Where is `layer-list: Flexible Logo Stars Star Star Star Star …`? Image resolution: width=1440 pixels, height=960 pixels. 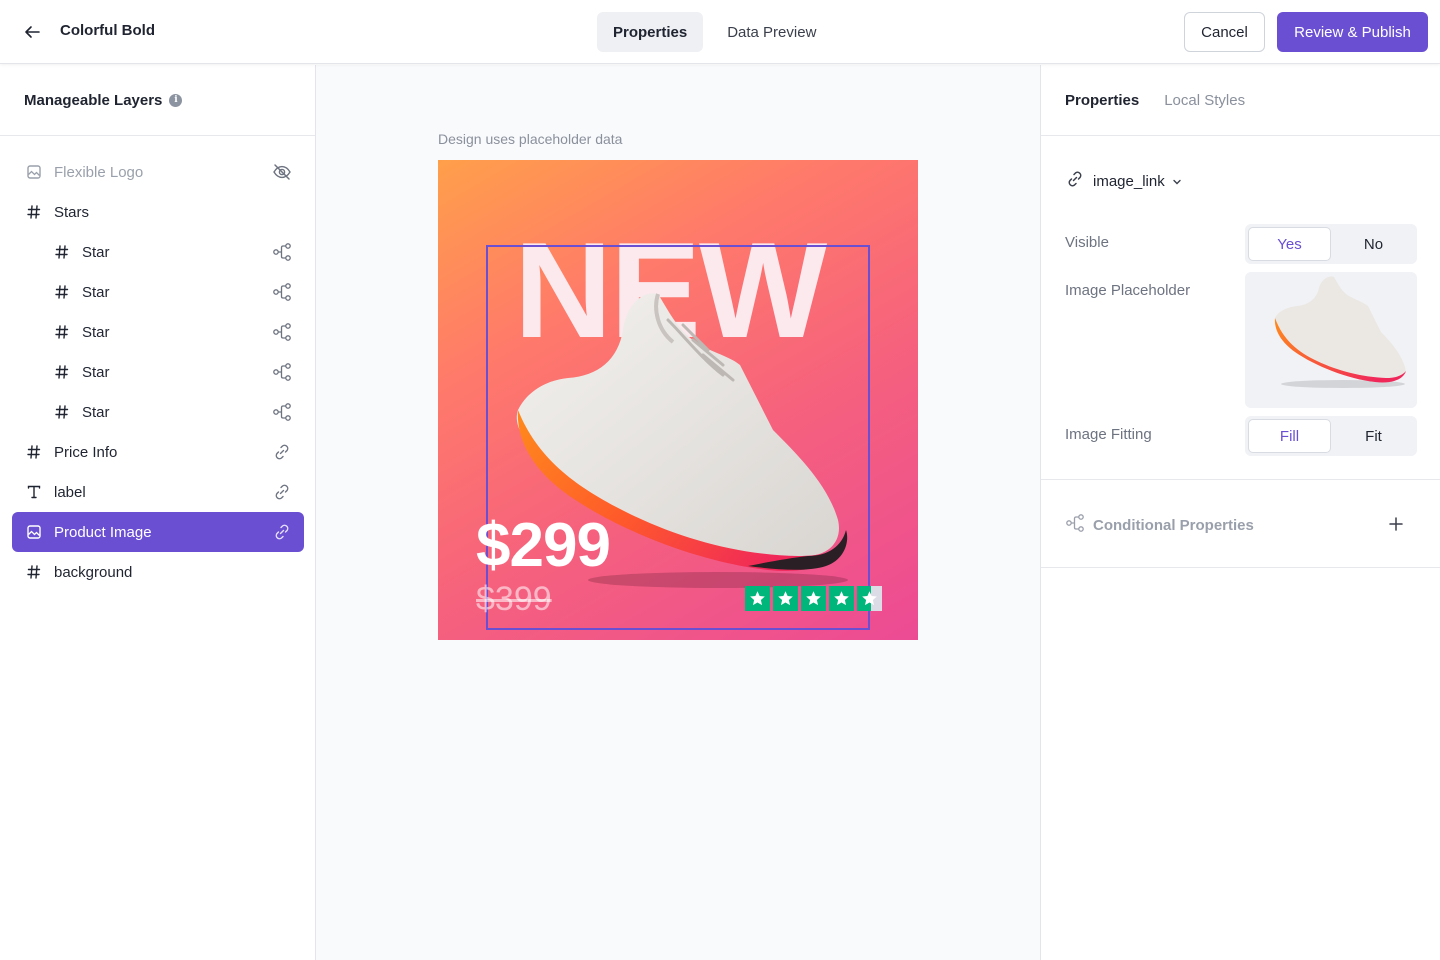 layer-list: Flexible Logo Stars Star Star Star Star … is located at coordinates (158, 372).